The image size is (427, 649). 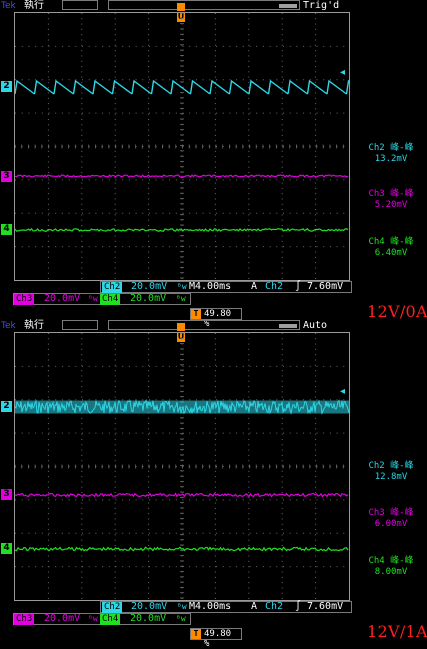 What do you see at coordinates (391, 200) in the screenshot?
I see `ch3-measurement: Ch3 峰-峰 5.20mV` at bounding box center [391, 200].